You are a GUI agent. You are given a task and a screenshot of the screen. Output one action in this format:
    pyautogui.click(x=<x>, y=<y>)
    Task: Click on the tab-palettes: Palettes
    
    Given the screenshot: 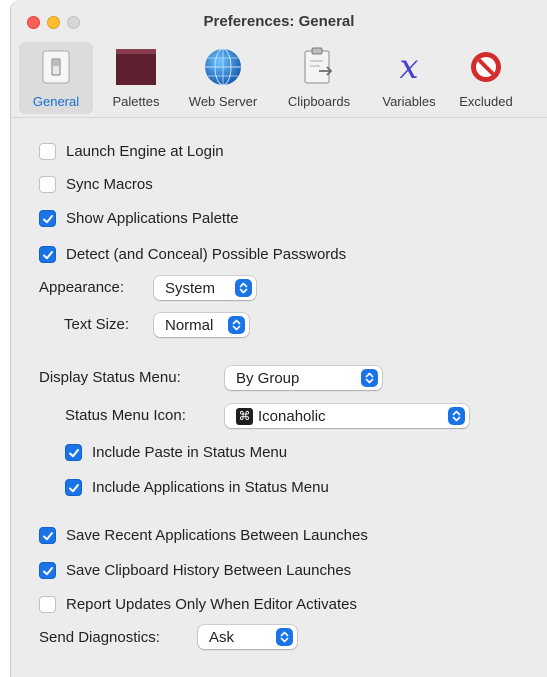 What is the action you would take?
    pyautogui.click(x=136, y=78)
    